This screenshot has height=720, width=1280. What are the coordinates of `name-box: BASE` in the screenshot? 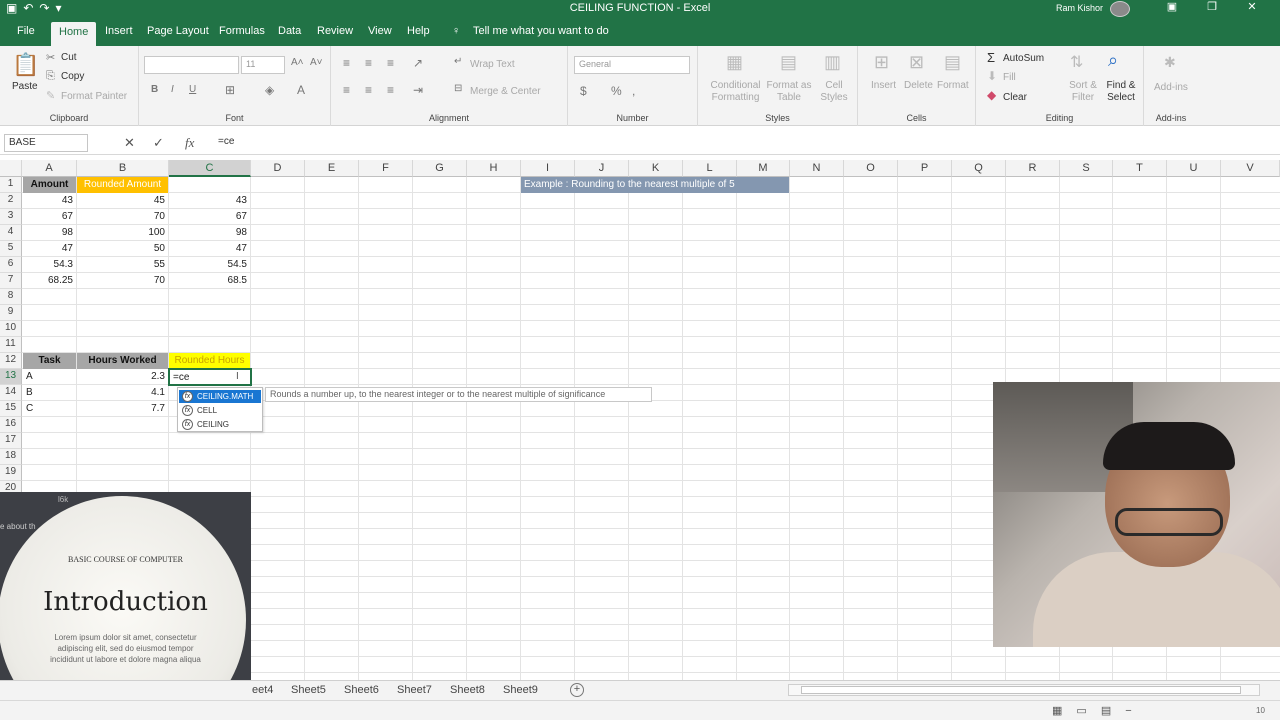 It's located at (46, 143).